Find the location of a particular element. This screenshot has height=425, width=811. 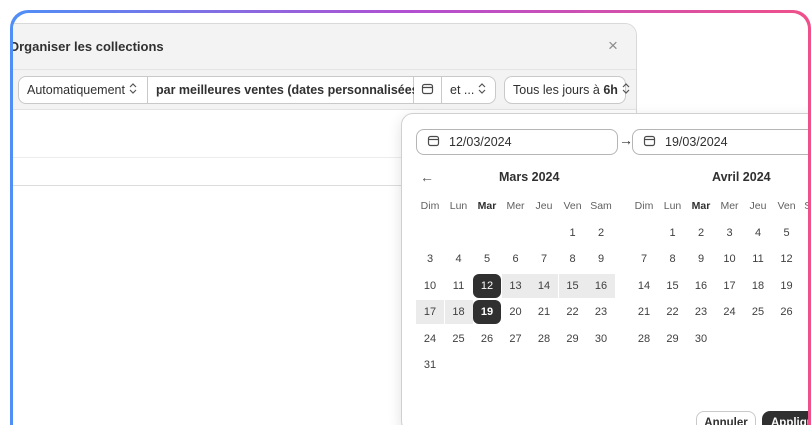

close-icon: × is located at coordinates (613, 46).